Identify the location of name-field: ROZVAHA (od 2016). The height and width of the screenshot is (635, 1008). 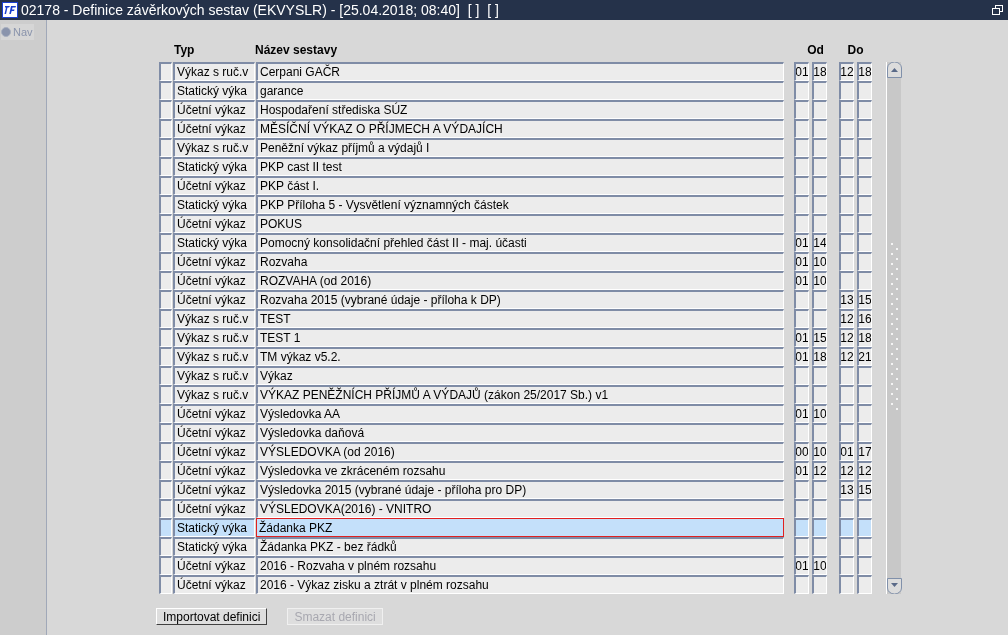
(520, 280).